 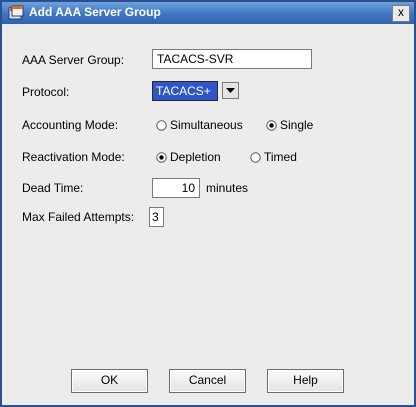 What do you see at coordinates (195, 157) in the screenshot?
I see `reactivation-depletion-label: Depletion` at bounding box center [195, 157].